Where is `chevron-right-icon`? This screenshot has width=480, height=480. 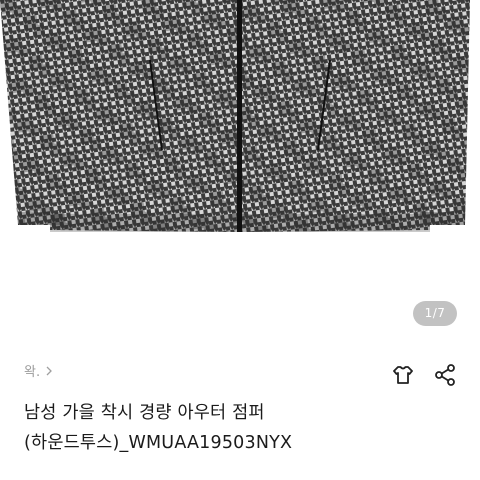 chevron-right-icon is located at coordinates (49, 370).